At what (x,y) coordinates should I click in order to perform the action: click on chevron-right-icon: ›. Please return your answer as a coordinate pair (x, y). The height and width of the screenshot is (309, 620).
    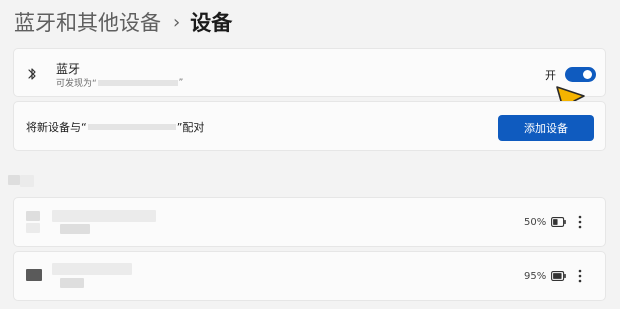
    Looking at the image, I should click on (177, 22).